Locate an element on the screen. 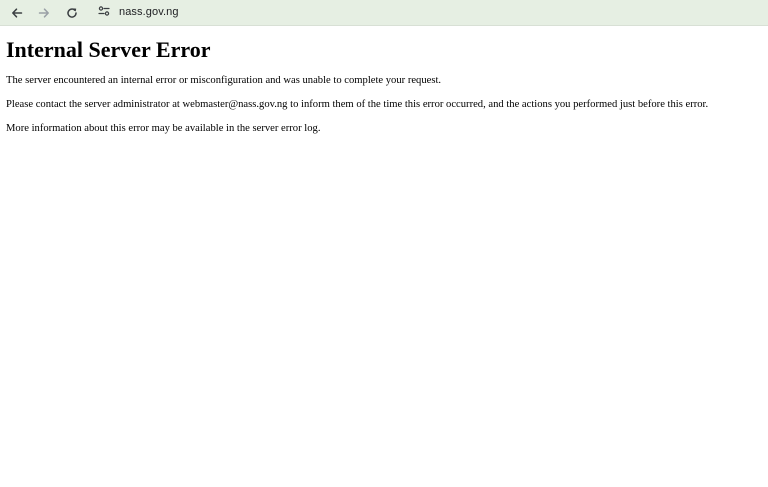  arrow-left-icon is located at coordinates (17, 13).